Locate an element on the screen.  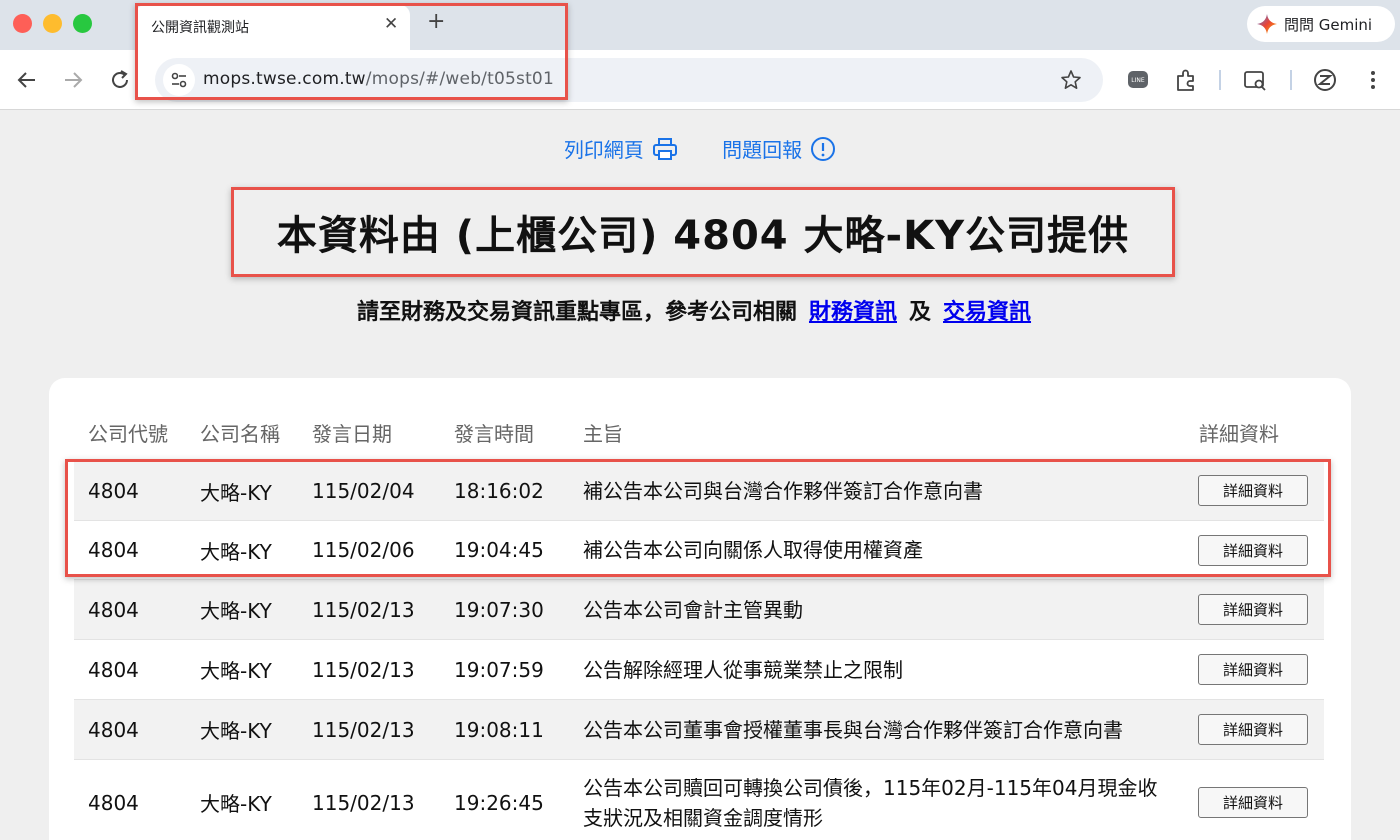
print-page-label: 列印網頁 is located at coordinates (603, 150).